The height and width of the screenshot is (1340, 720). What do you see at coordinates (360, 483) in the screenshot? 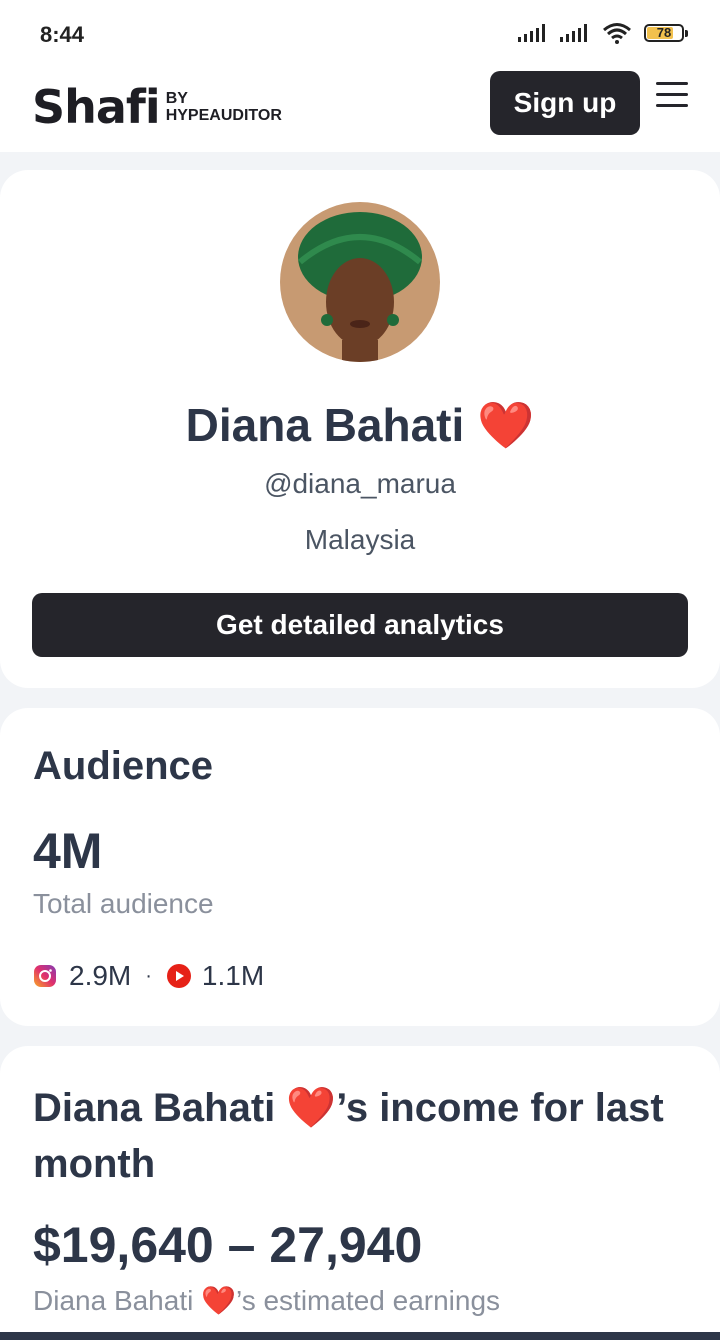
I see `profile-handle: @diana_marua` at bounding box center [360, 483].